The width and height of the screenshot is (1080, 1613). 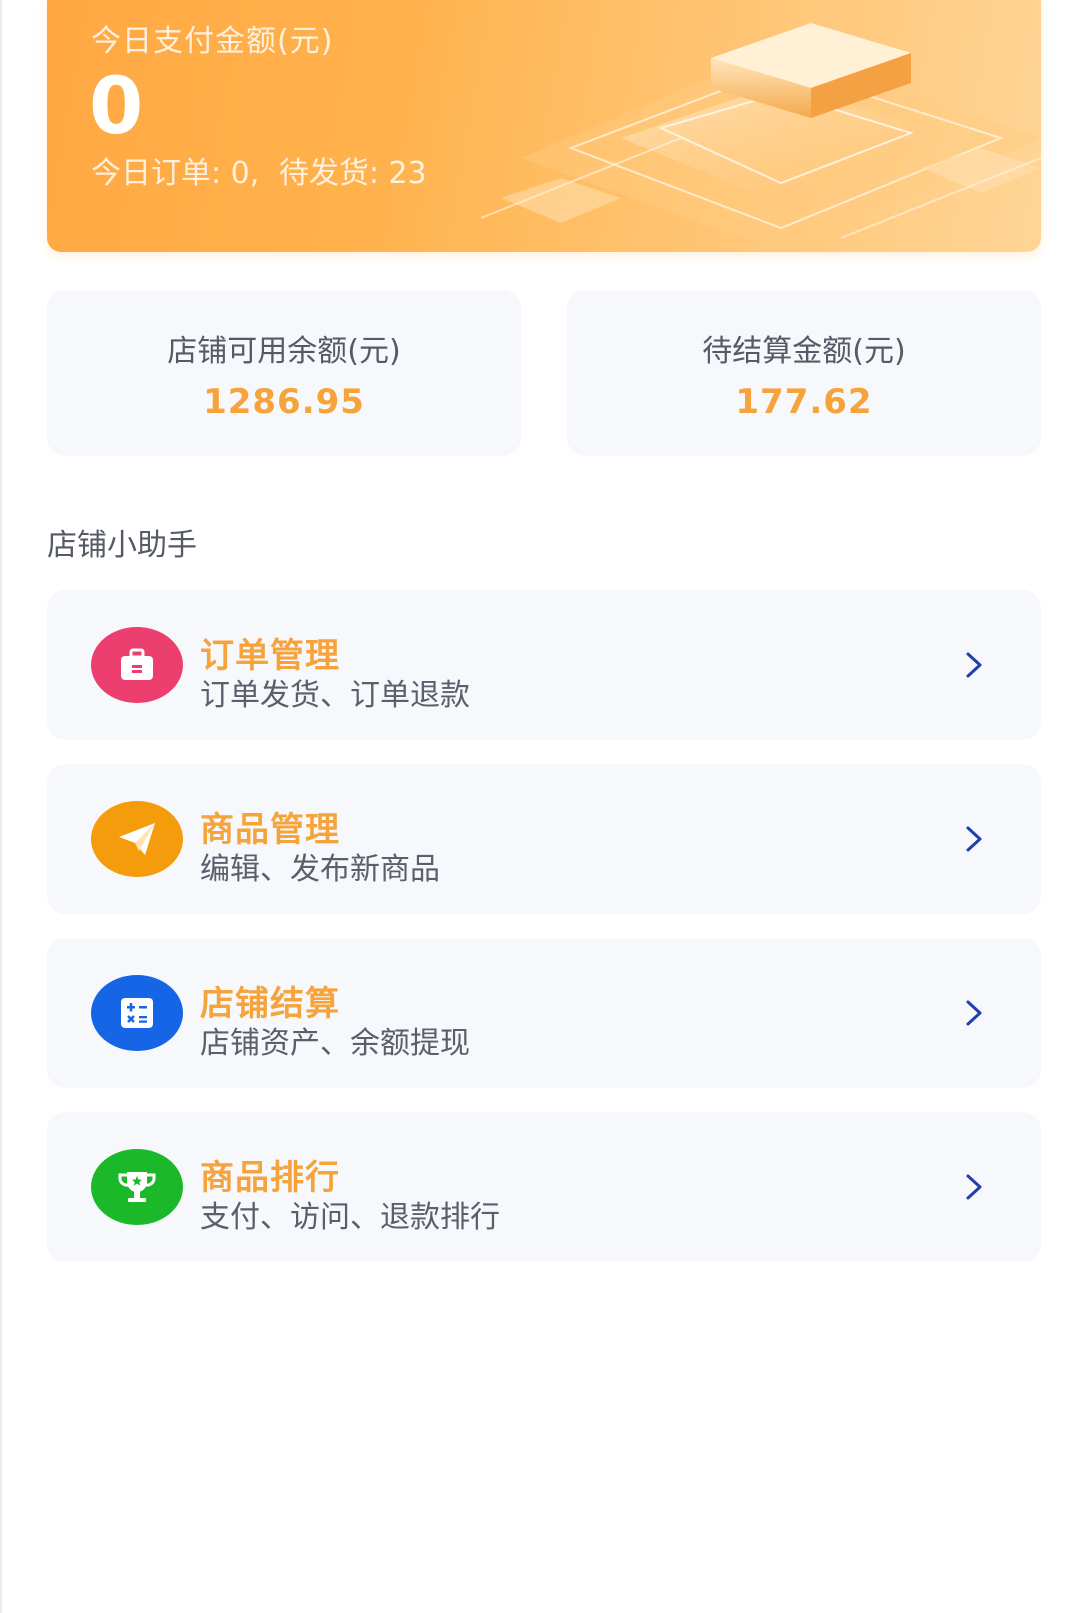 I want to click on menu-item-shop-settlement: 店铺结算 店铺资产、余额提现, so click(x=544, y=1013).